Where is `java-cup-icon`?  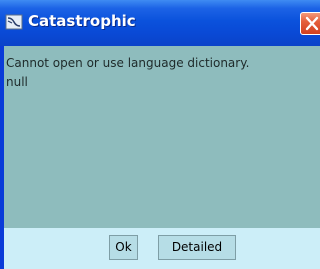 java-cup-icon is located at coordinates (14, 22).